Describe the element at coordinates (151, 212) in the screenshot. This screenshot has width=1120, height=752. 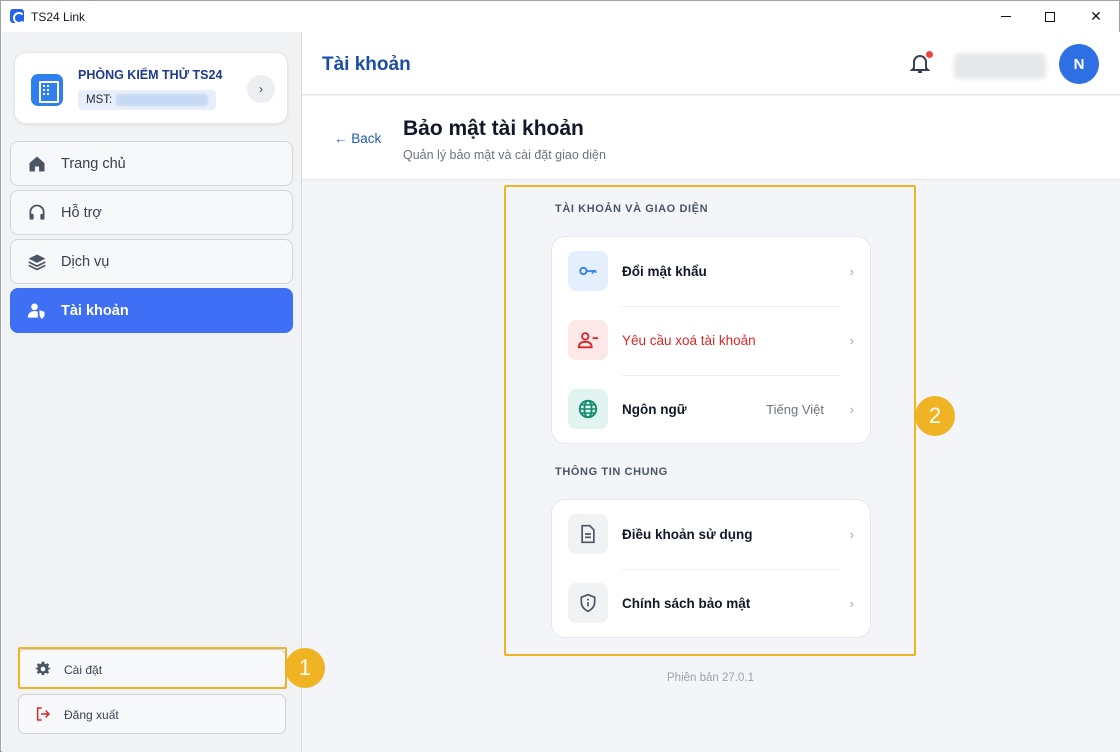
I see `sidebar-item-support: Hỗ trợ` at that location.